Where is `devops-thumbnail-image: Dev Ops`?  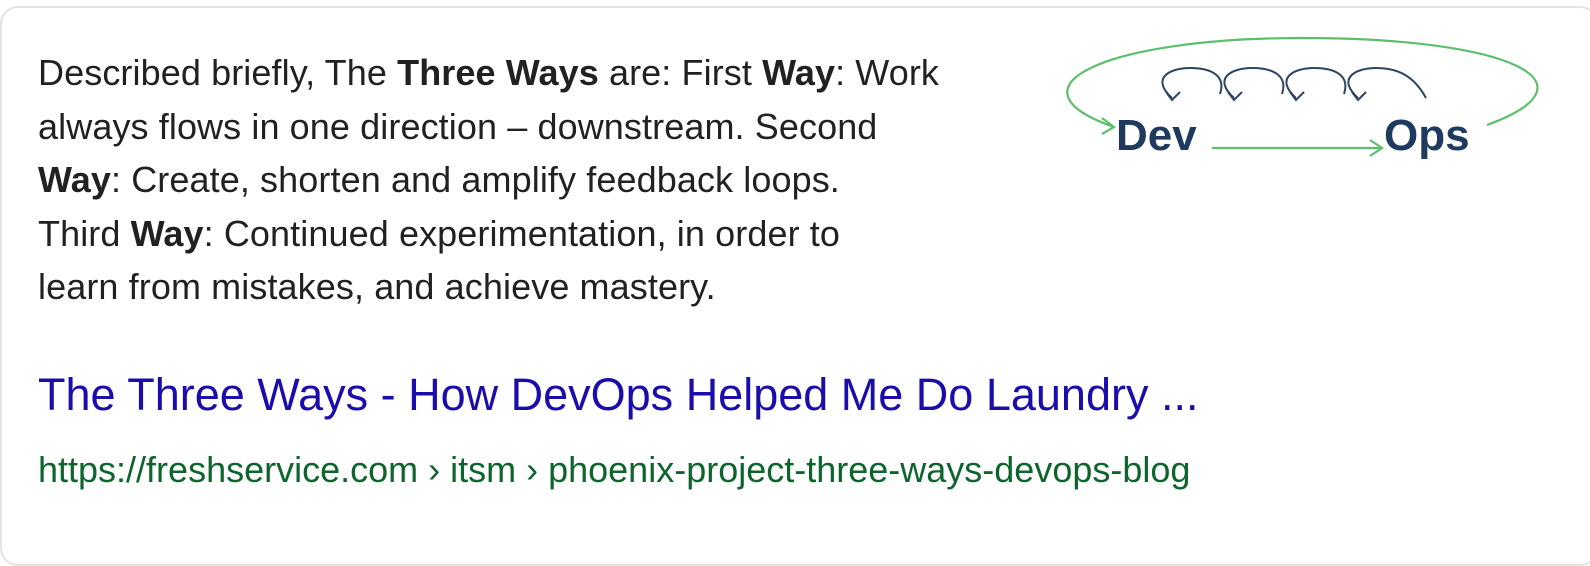 devops-thumbnail-image: Dev Ops is located at coordinates (1302, 103).